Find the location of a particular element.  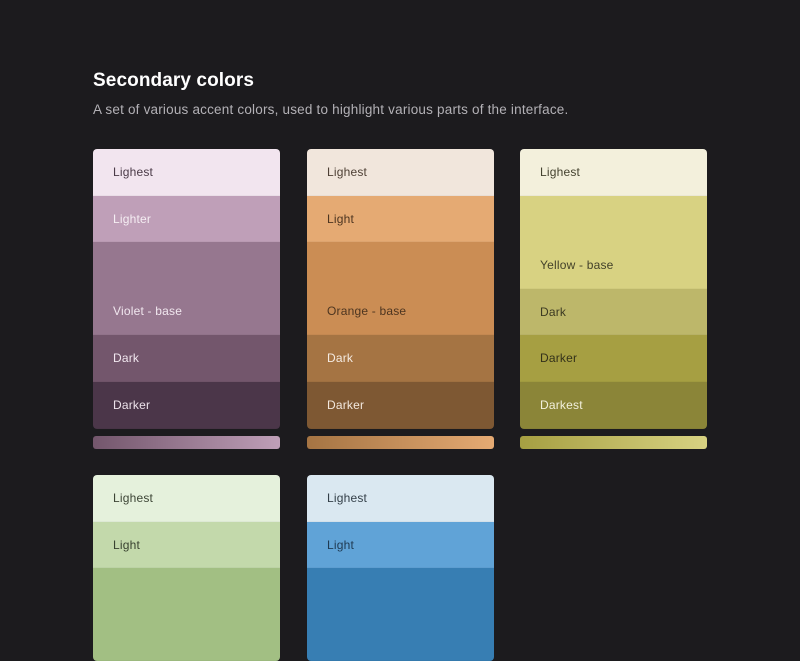

swatch-label: Yellow - base is located at coordinates (577, 264).